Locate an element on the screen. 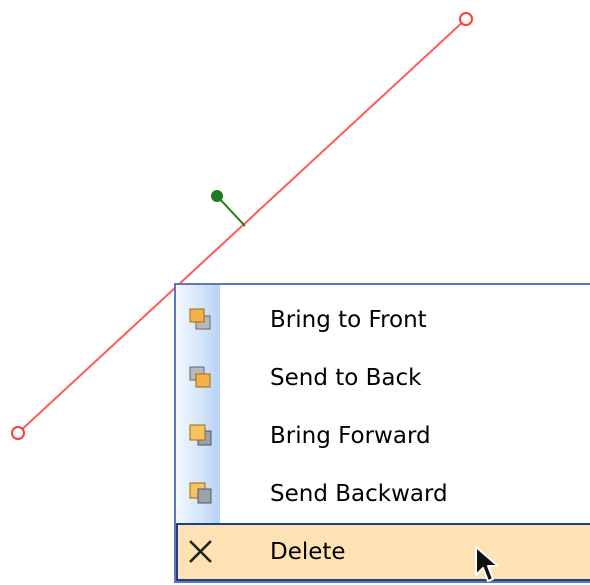 This screenshot has width=590, height=585. rotation-handle-stem is located at coordinates (231, 211).